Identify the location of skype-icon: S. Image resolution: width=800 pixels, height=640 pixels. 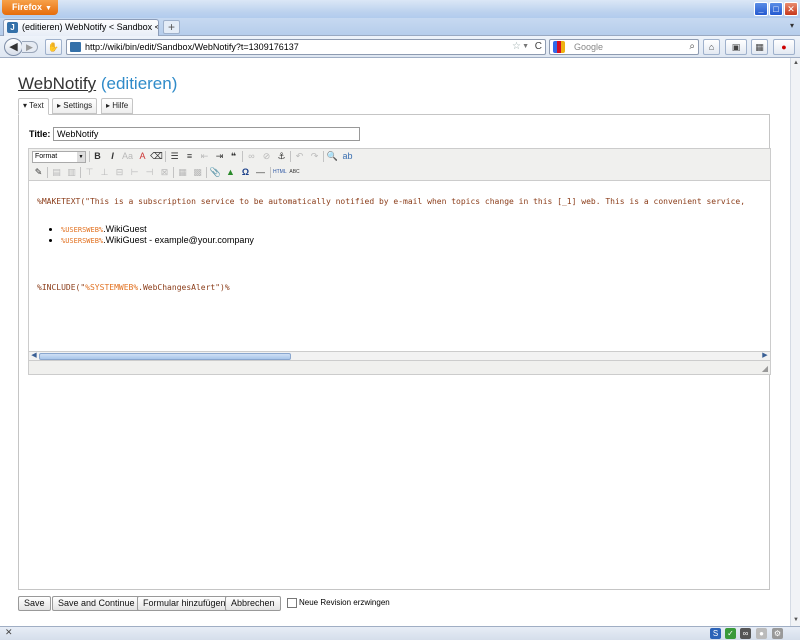
(715, 633).